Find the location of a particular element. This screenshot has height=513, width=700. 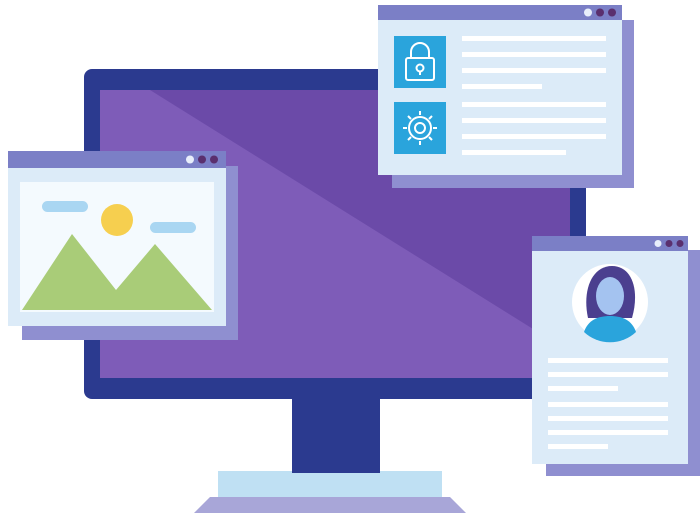

gear-tile is located at coordinates (420, 128).